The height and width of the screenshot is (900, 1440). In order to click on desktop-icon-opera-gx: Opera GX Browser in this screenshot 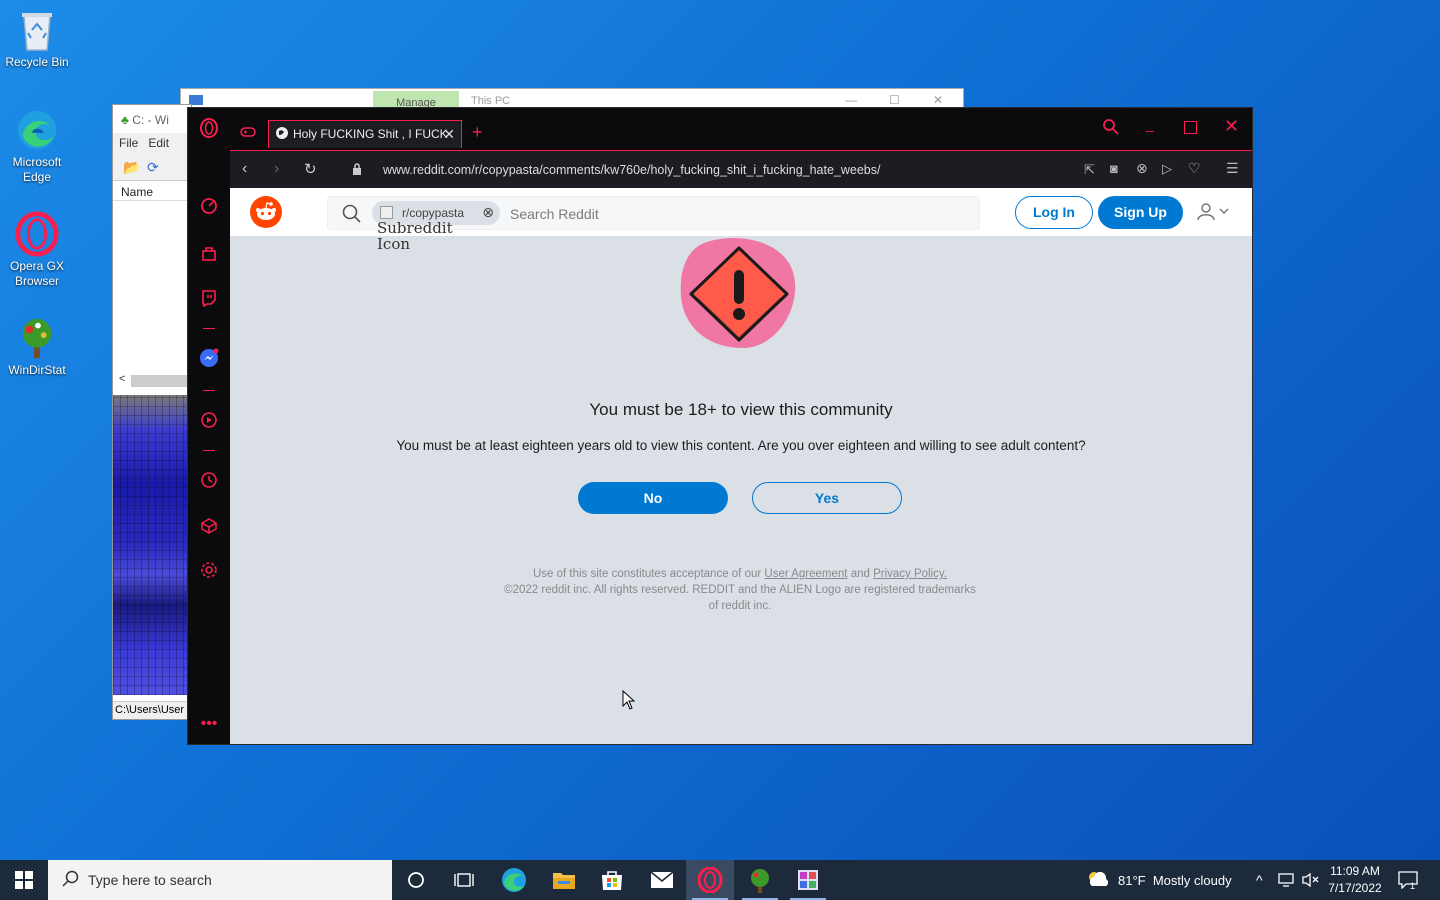, I will do `click(37, 250)`.